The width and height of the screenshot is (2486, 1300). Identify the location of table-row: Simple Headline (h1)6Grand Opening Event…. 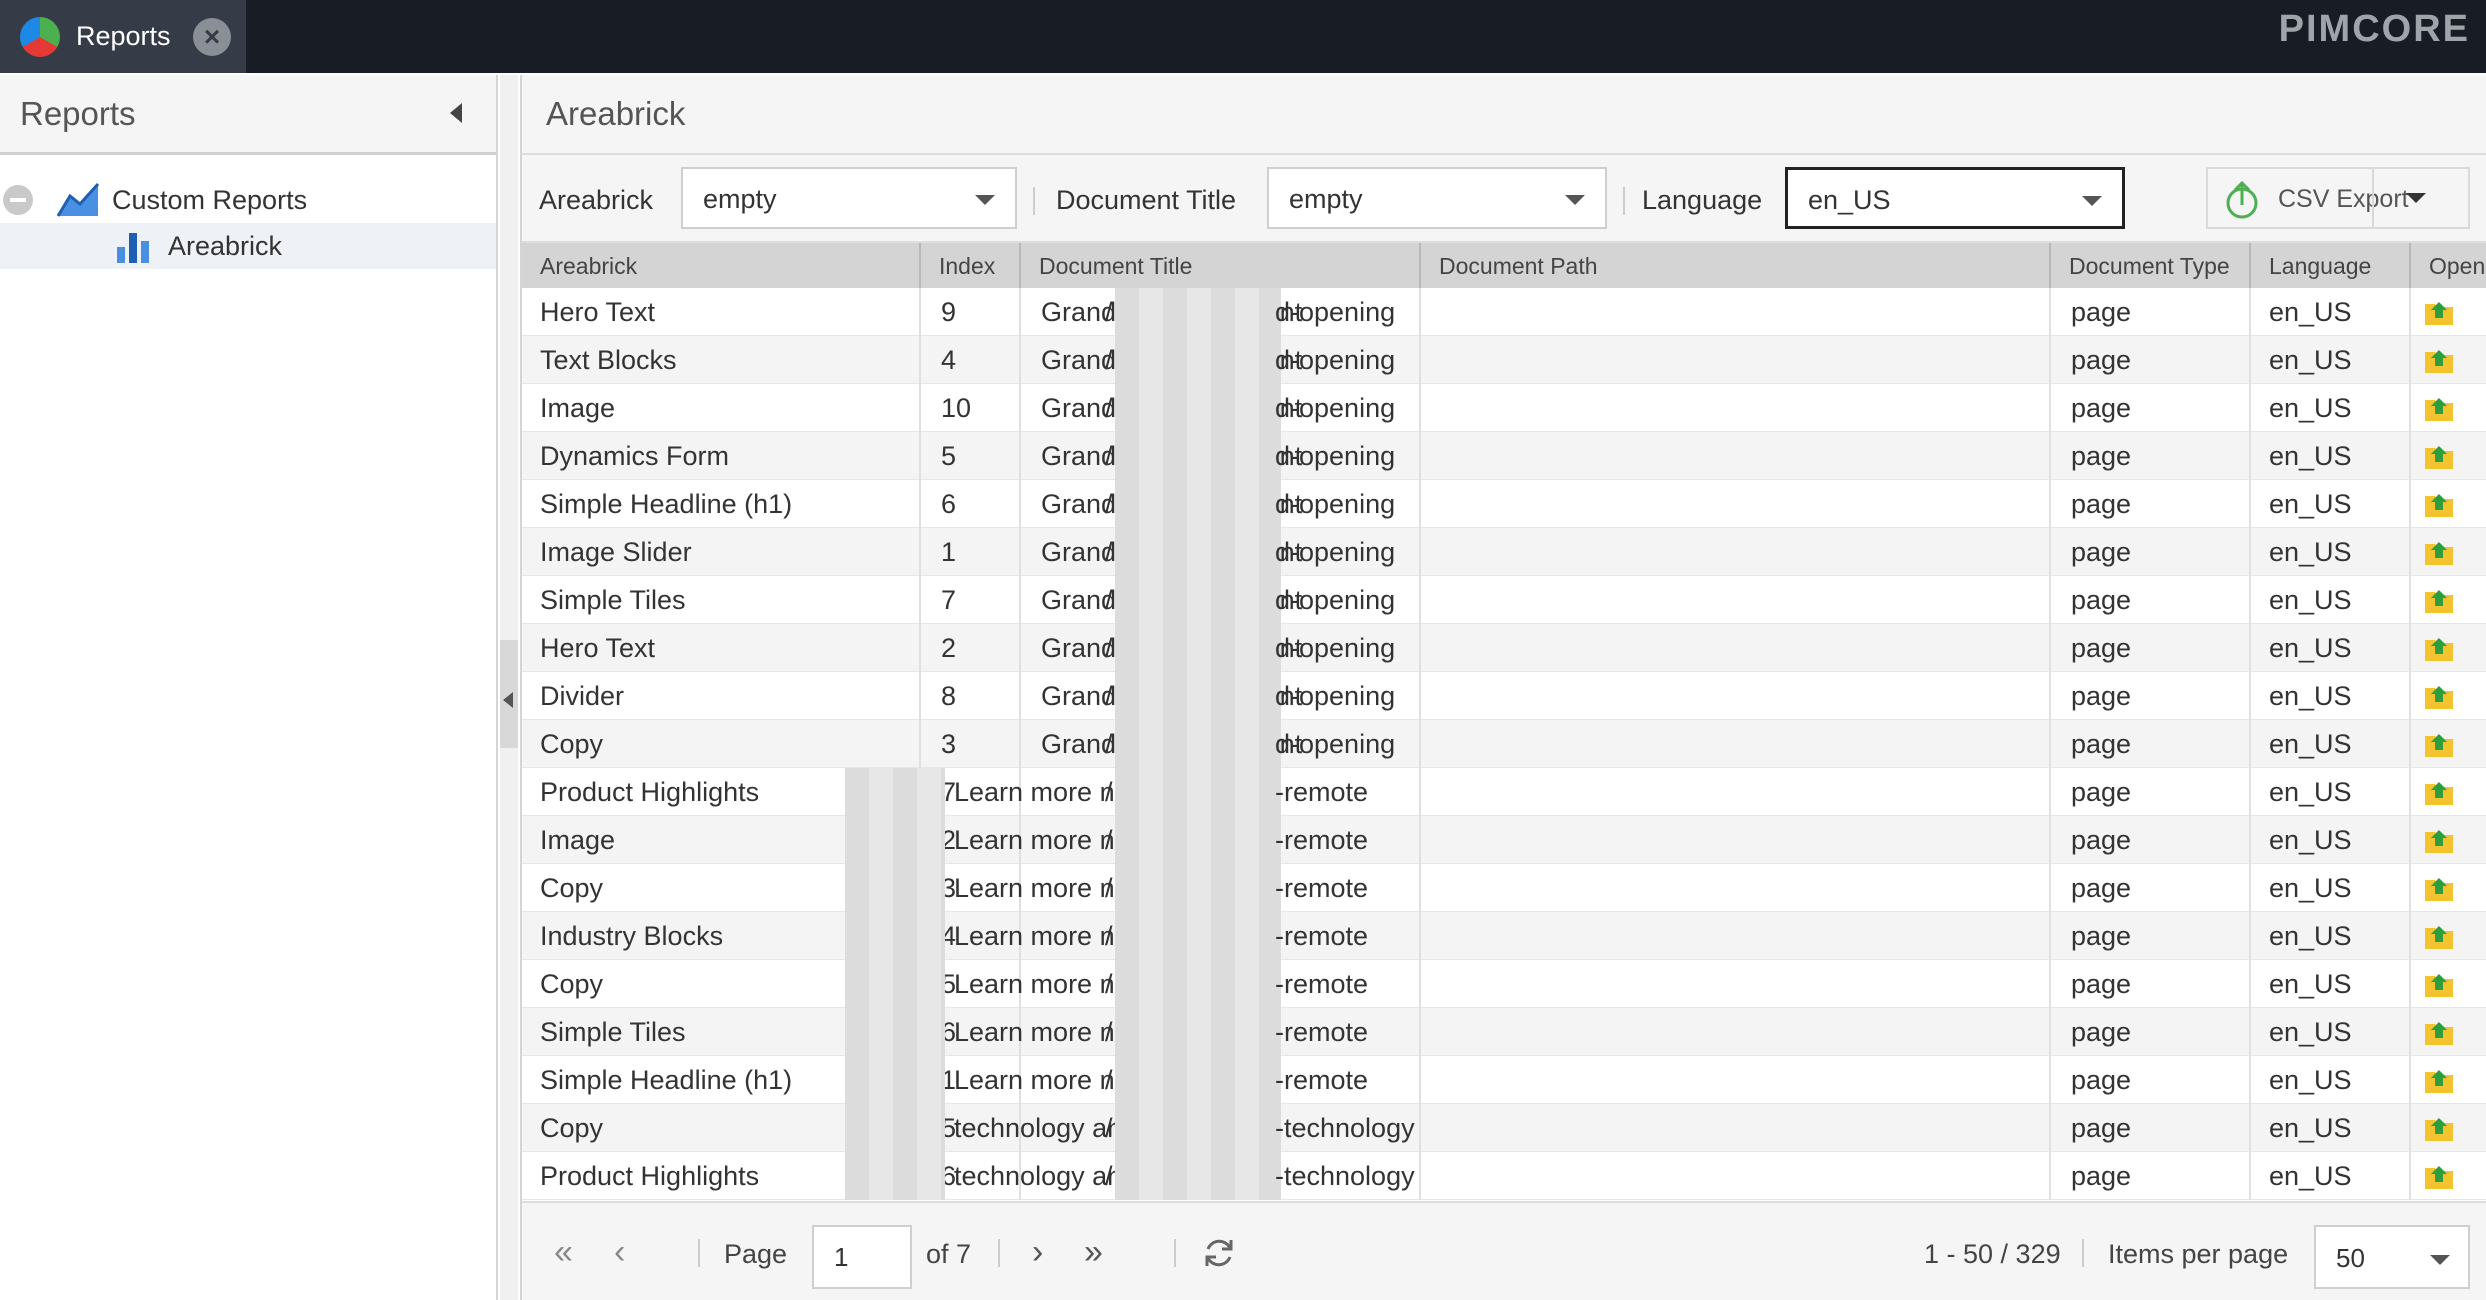
(1504, 504).